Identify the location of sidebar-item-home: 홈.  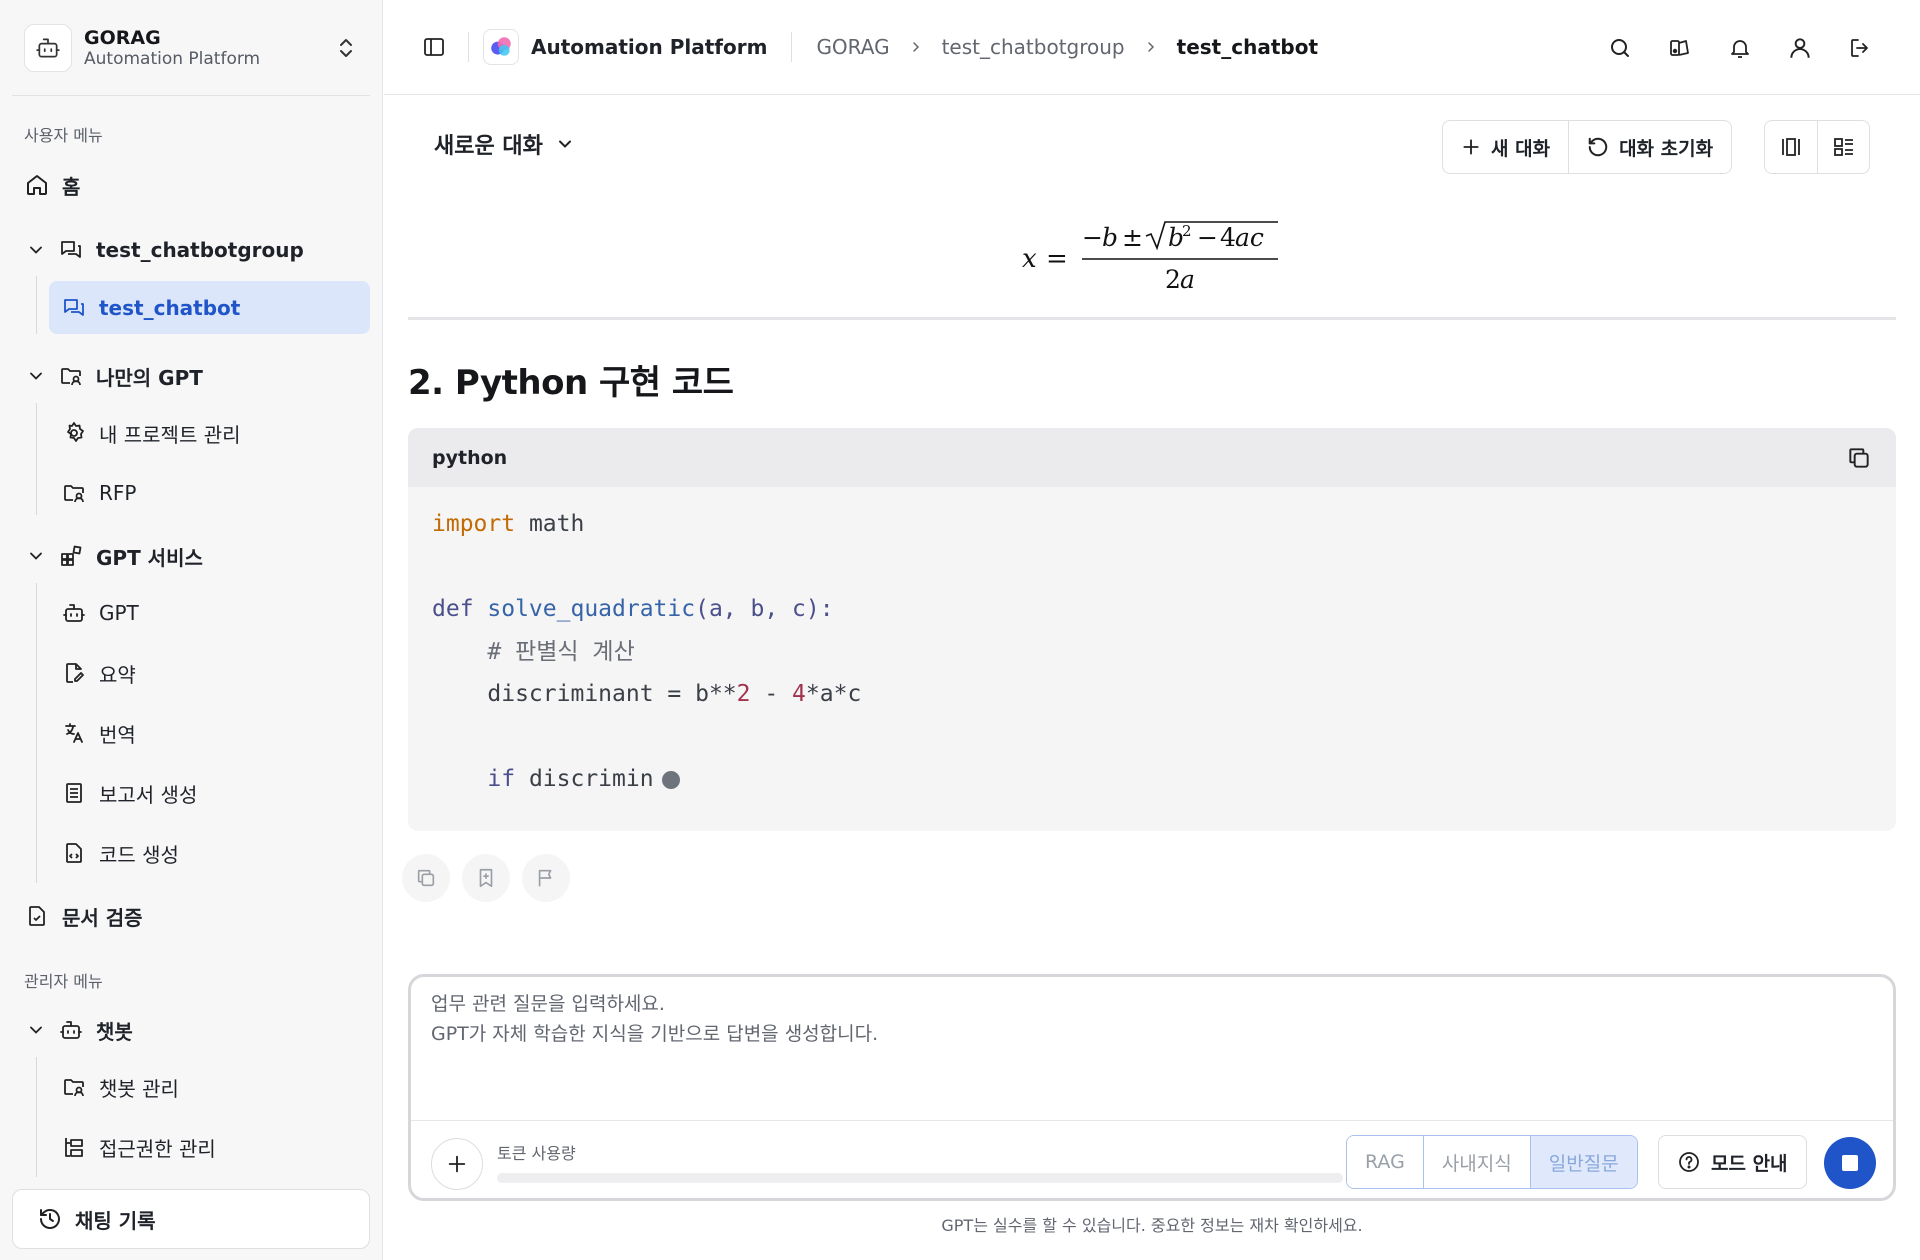
(52, 185).